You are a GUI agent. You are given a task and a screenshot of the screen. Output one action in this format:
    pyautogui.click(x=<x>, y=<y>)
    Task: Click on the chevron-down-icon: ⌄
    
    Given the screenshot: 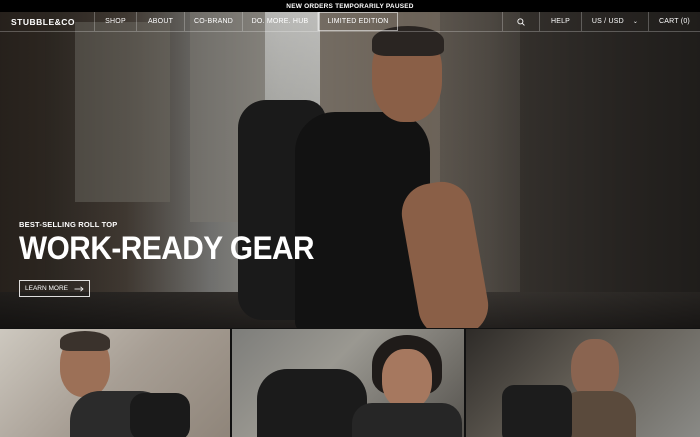 What is the action you would take?
    pyautogui.click(x=635, y=22)
    